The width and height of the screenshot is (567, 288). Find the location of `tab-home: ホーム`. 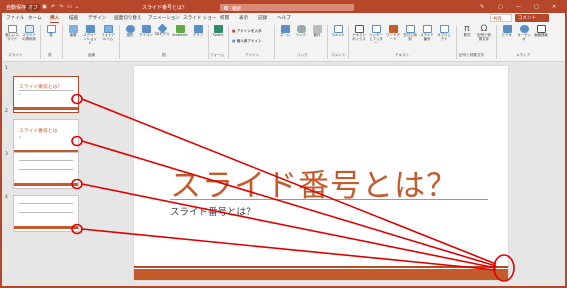

tab-home: ホーム is located at coordinates (35, 18).